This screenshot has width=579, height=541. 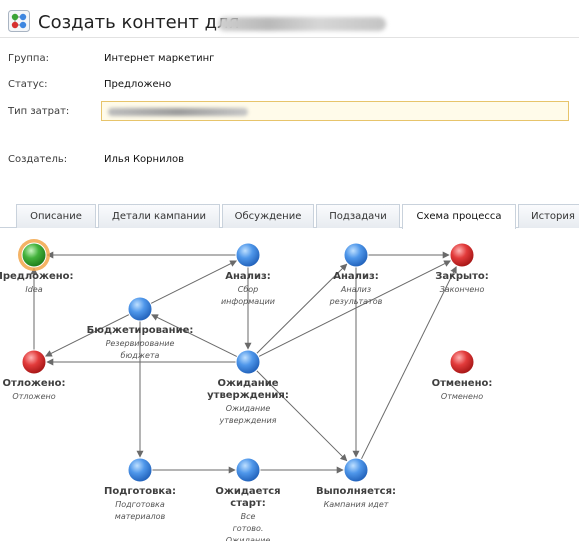 I want to click on state-title-awaiting: утверждения:, so click(x=248, y=395).